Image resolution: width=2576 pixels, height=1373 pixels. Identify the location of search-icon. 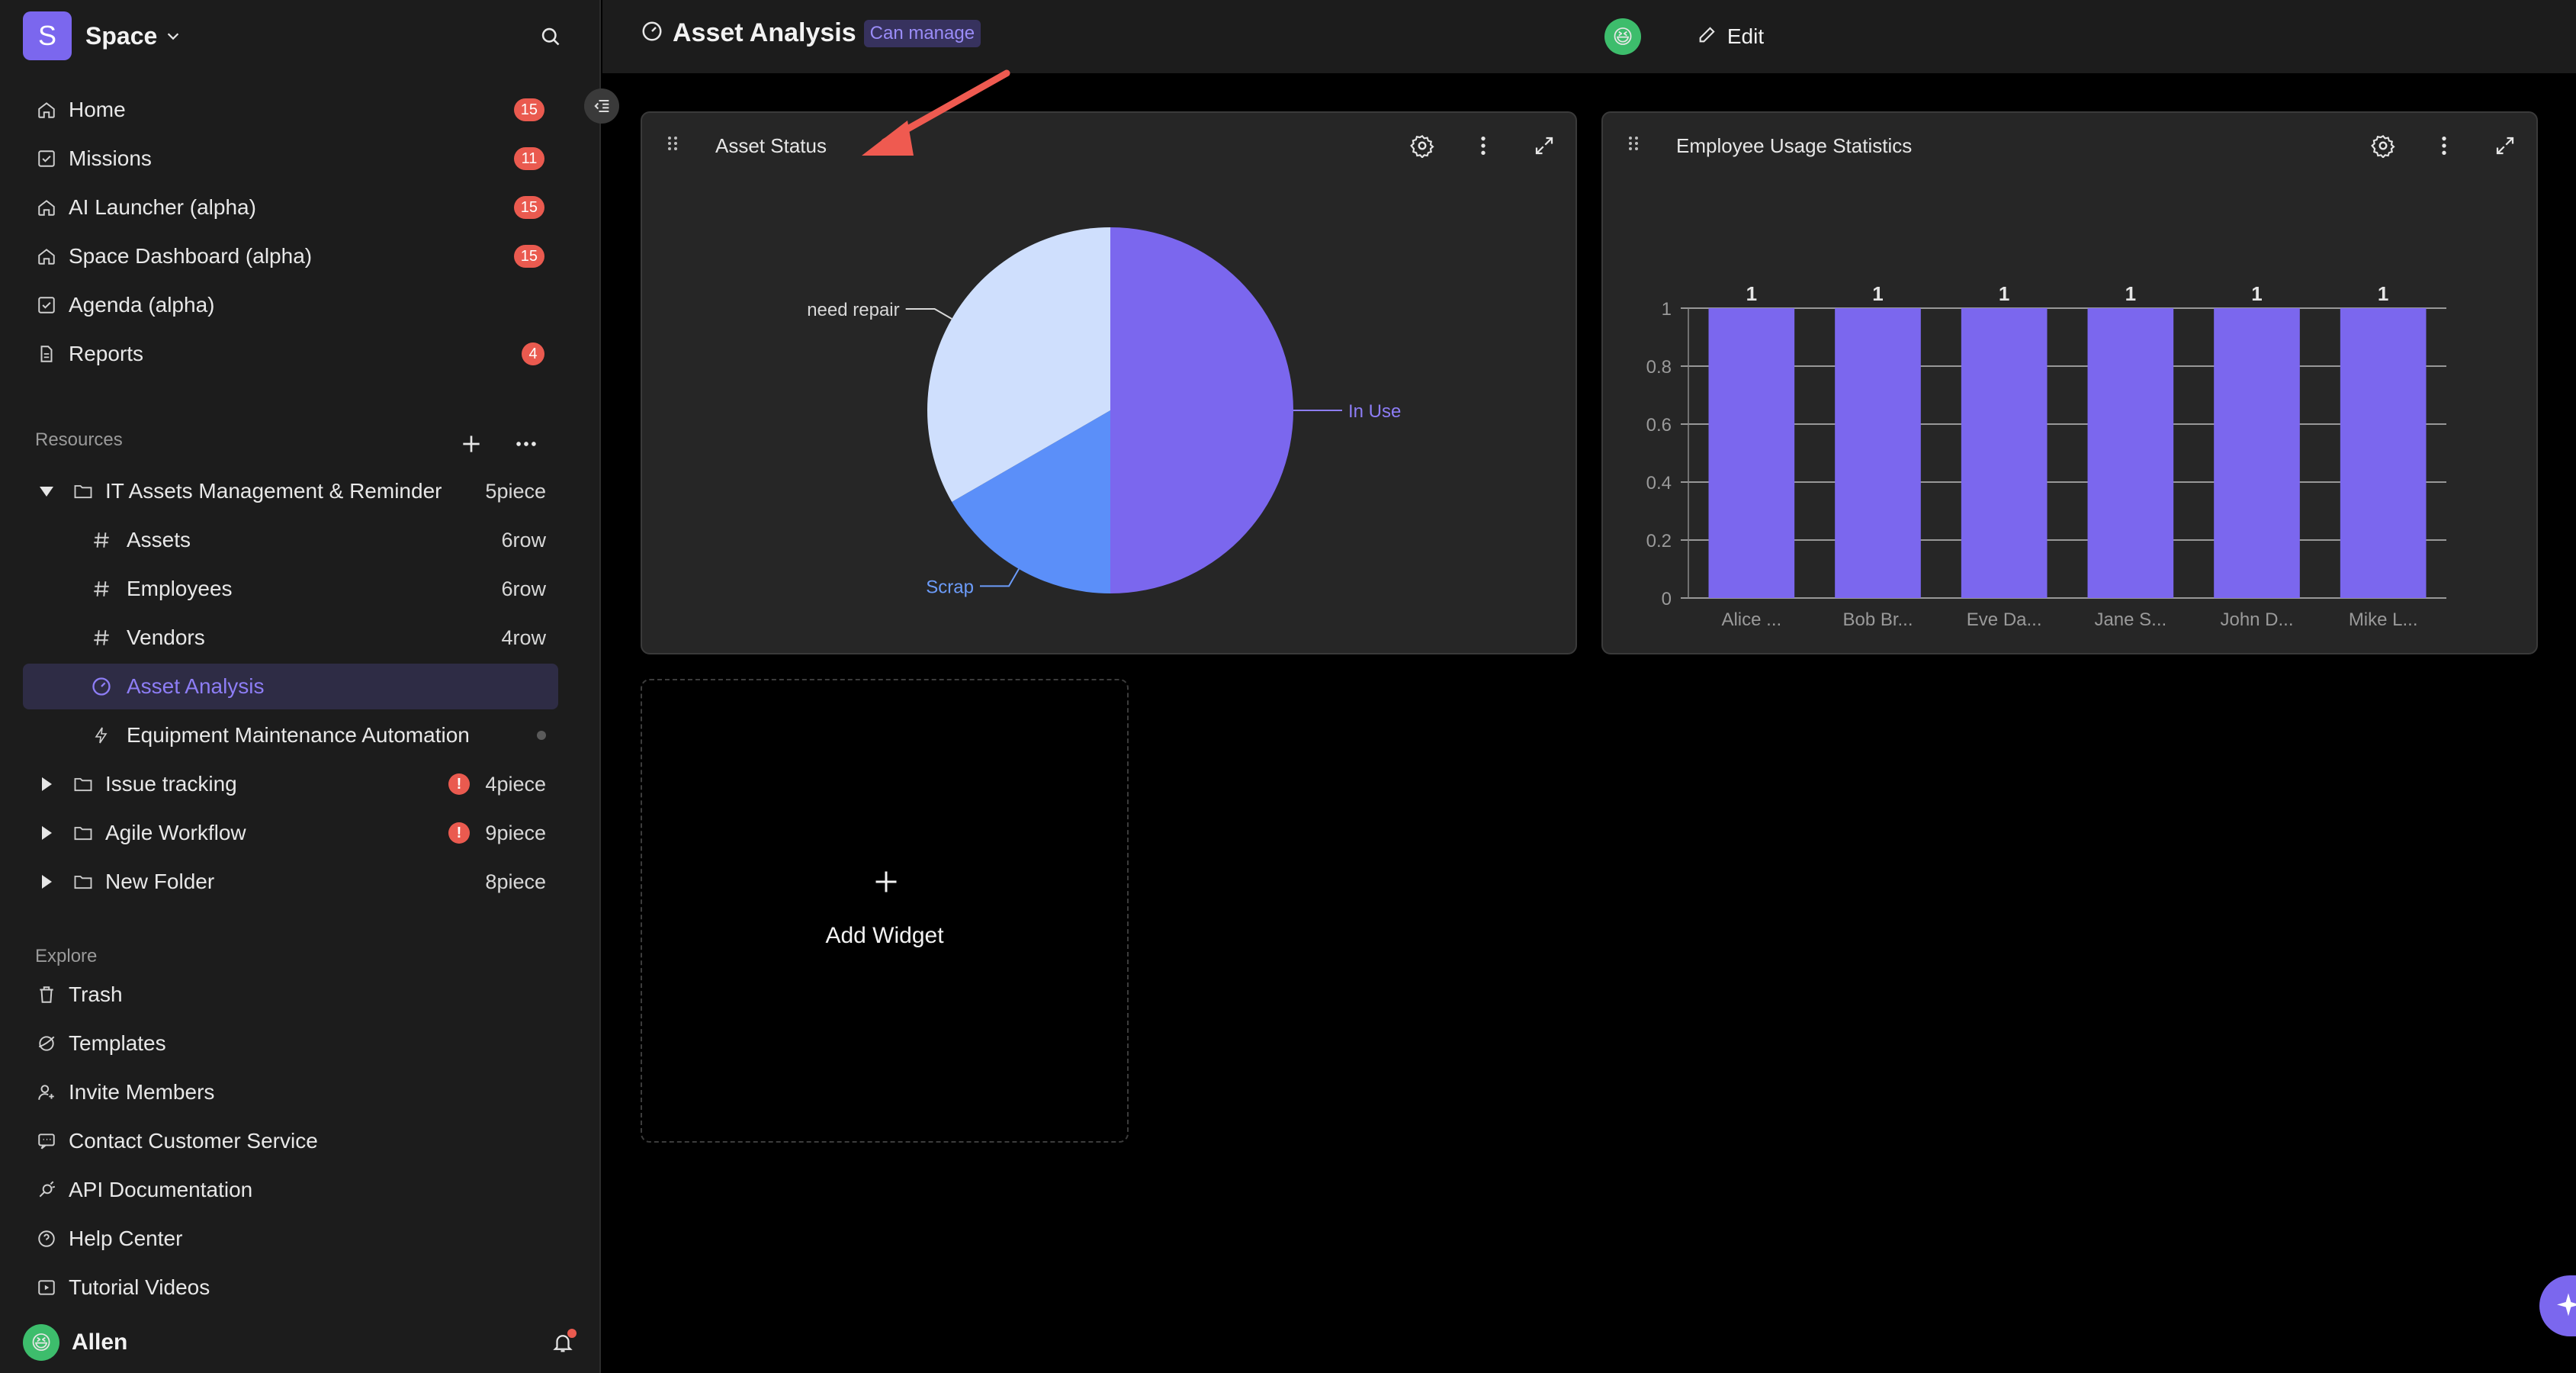
(550, 36).